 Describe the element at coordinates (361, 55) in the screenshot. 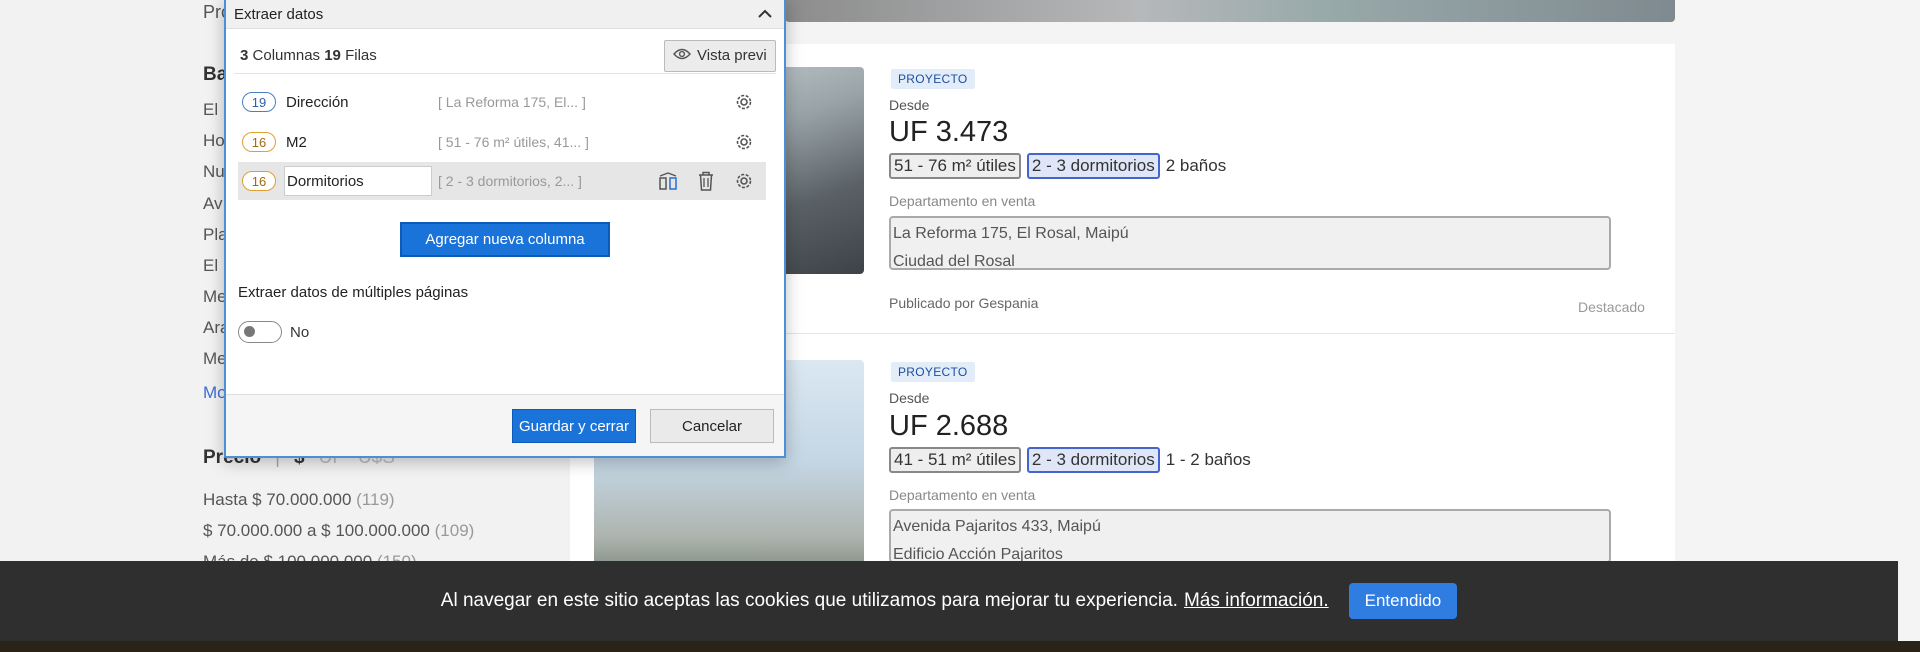

I see `rows-label: Filas` at that location.